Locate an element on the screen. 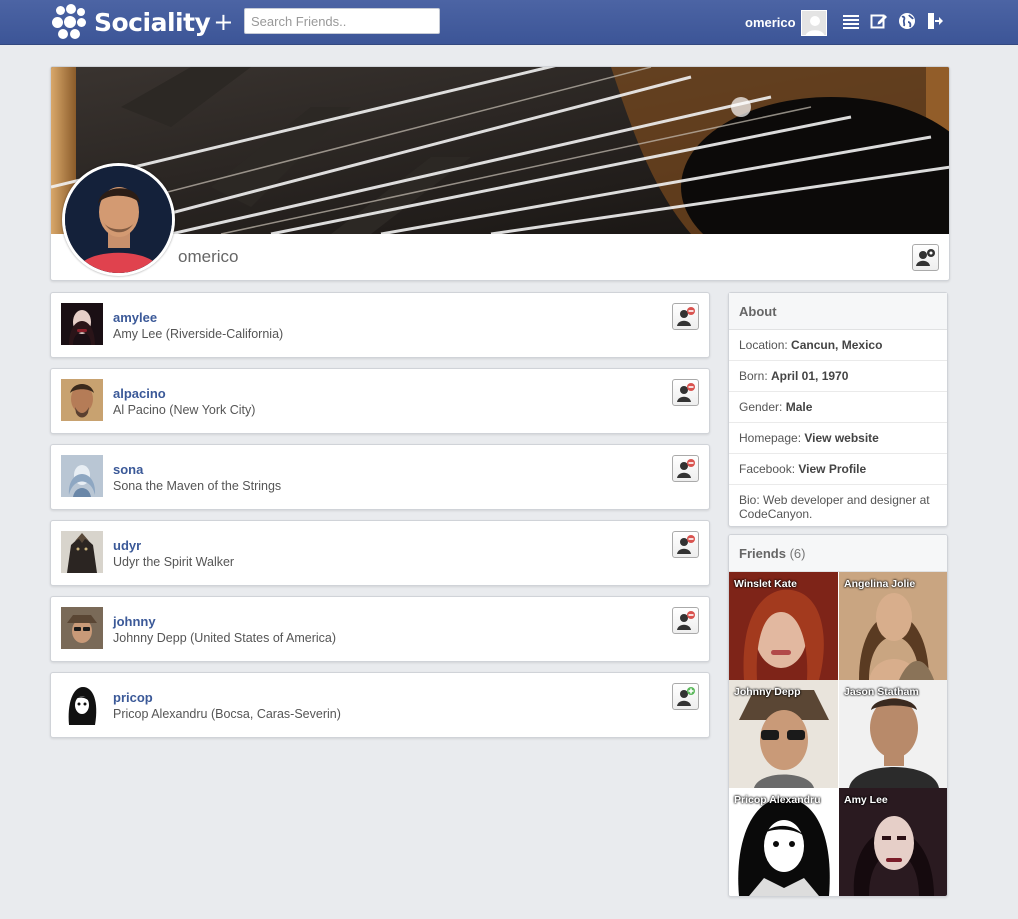 Image resolution: width=1018 pixels, height=919 pixels. facebook-label: Facebook: is located at coordinates (769, 469).